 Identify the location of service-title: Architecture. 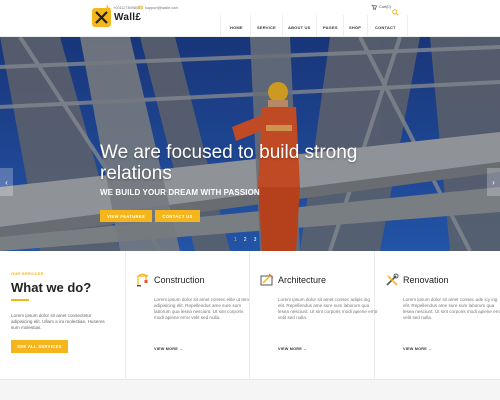
(302, 280).